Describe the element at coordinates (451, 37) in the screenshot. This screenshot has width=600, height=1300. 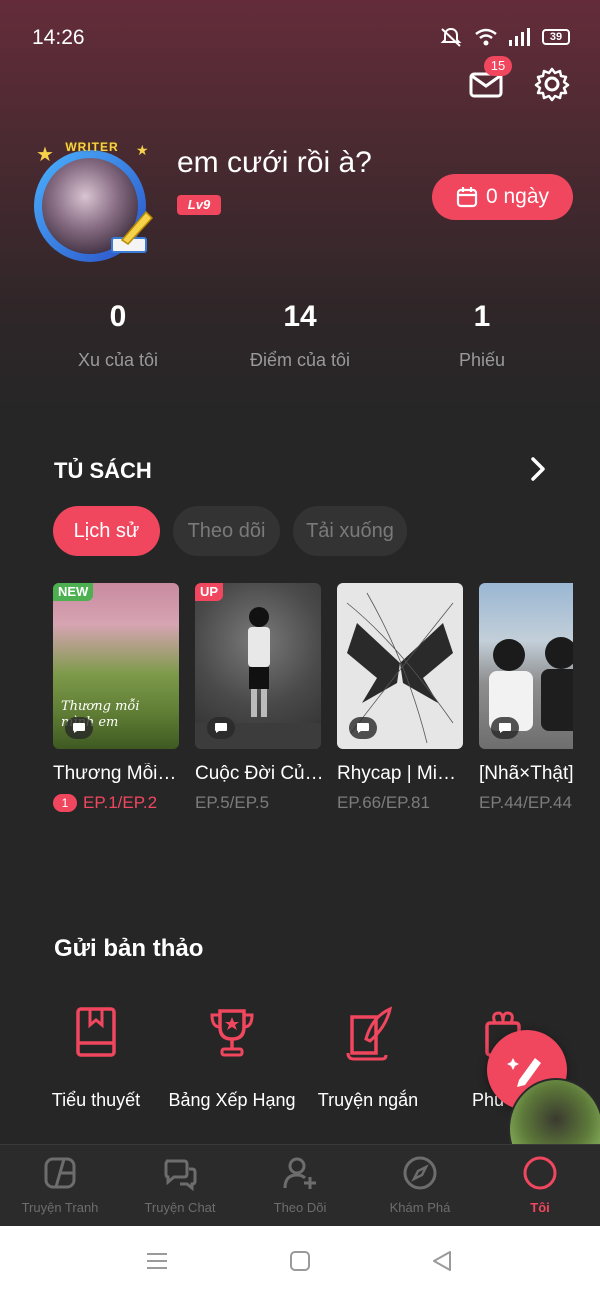
I see `mute-bell-icon` at that location.